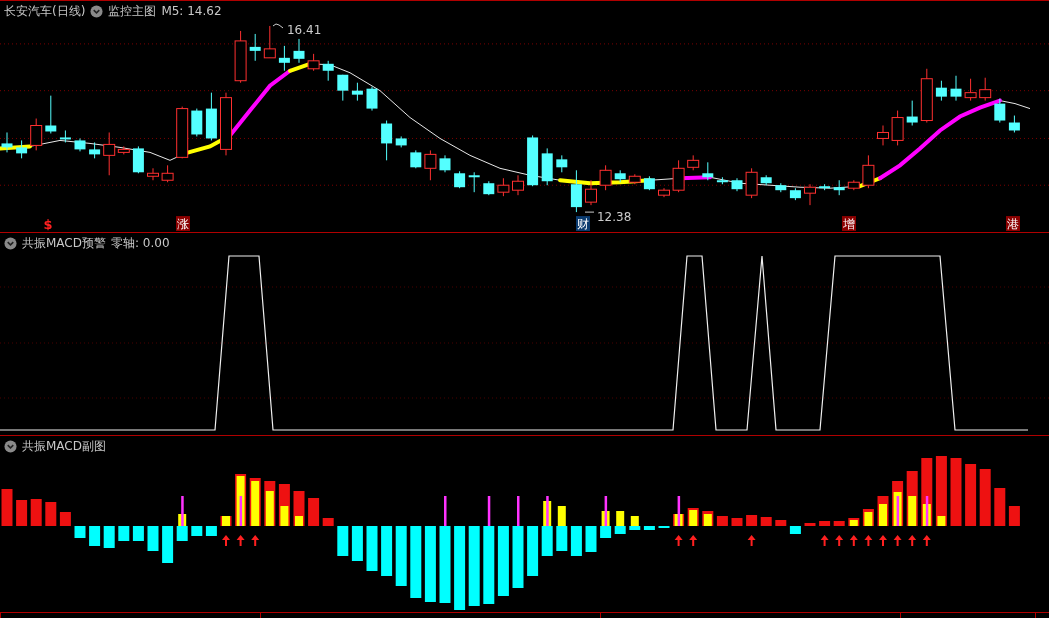 The width and height of the screenshot is (1049, 618). I want to click on indicator-name: 监控主图, so click(132, 11).